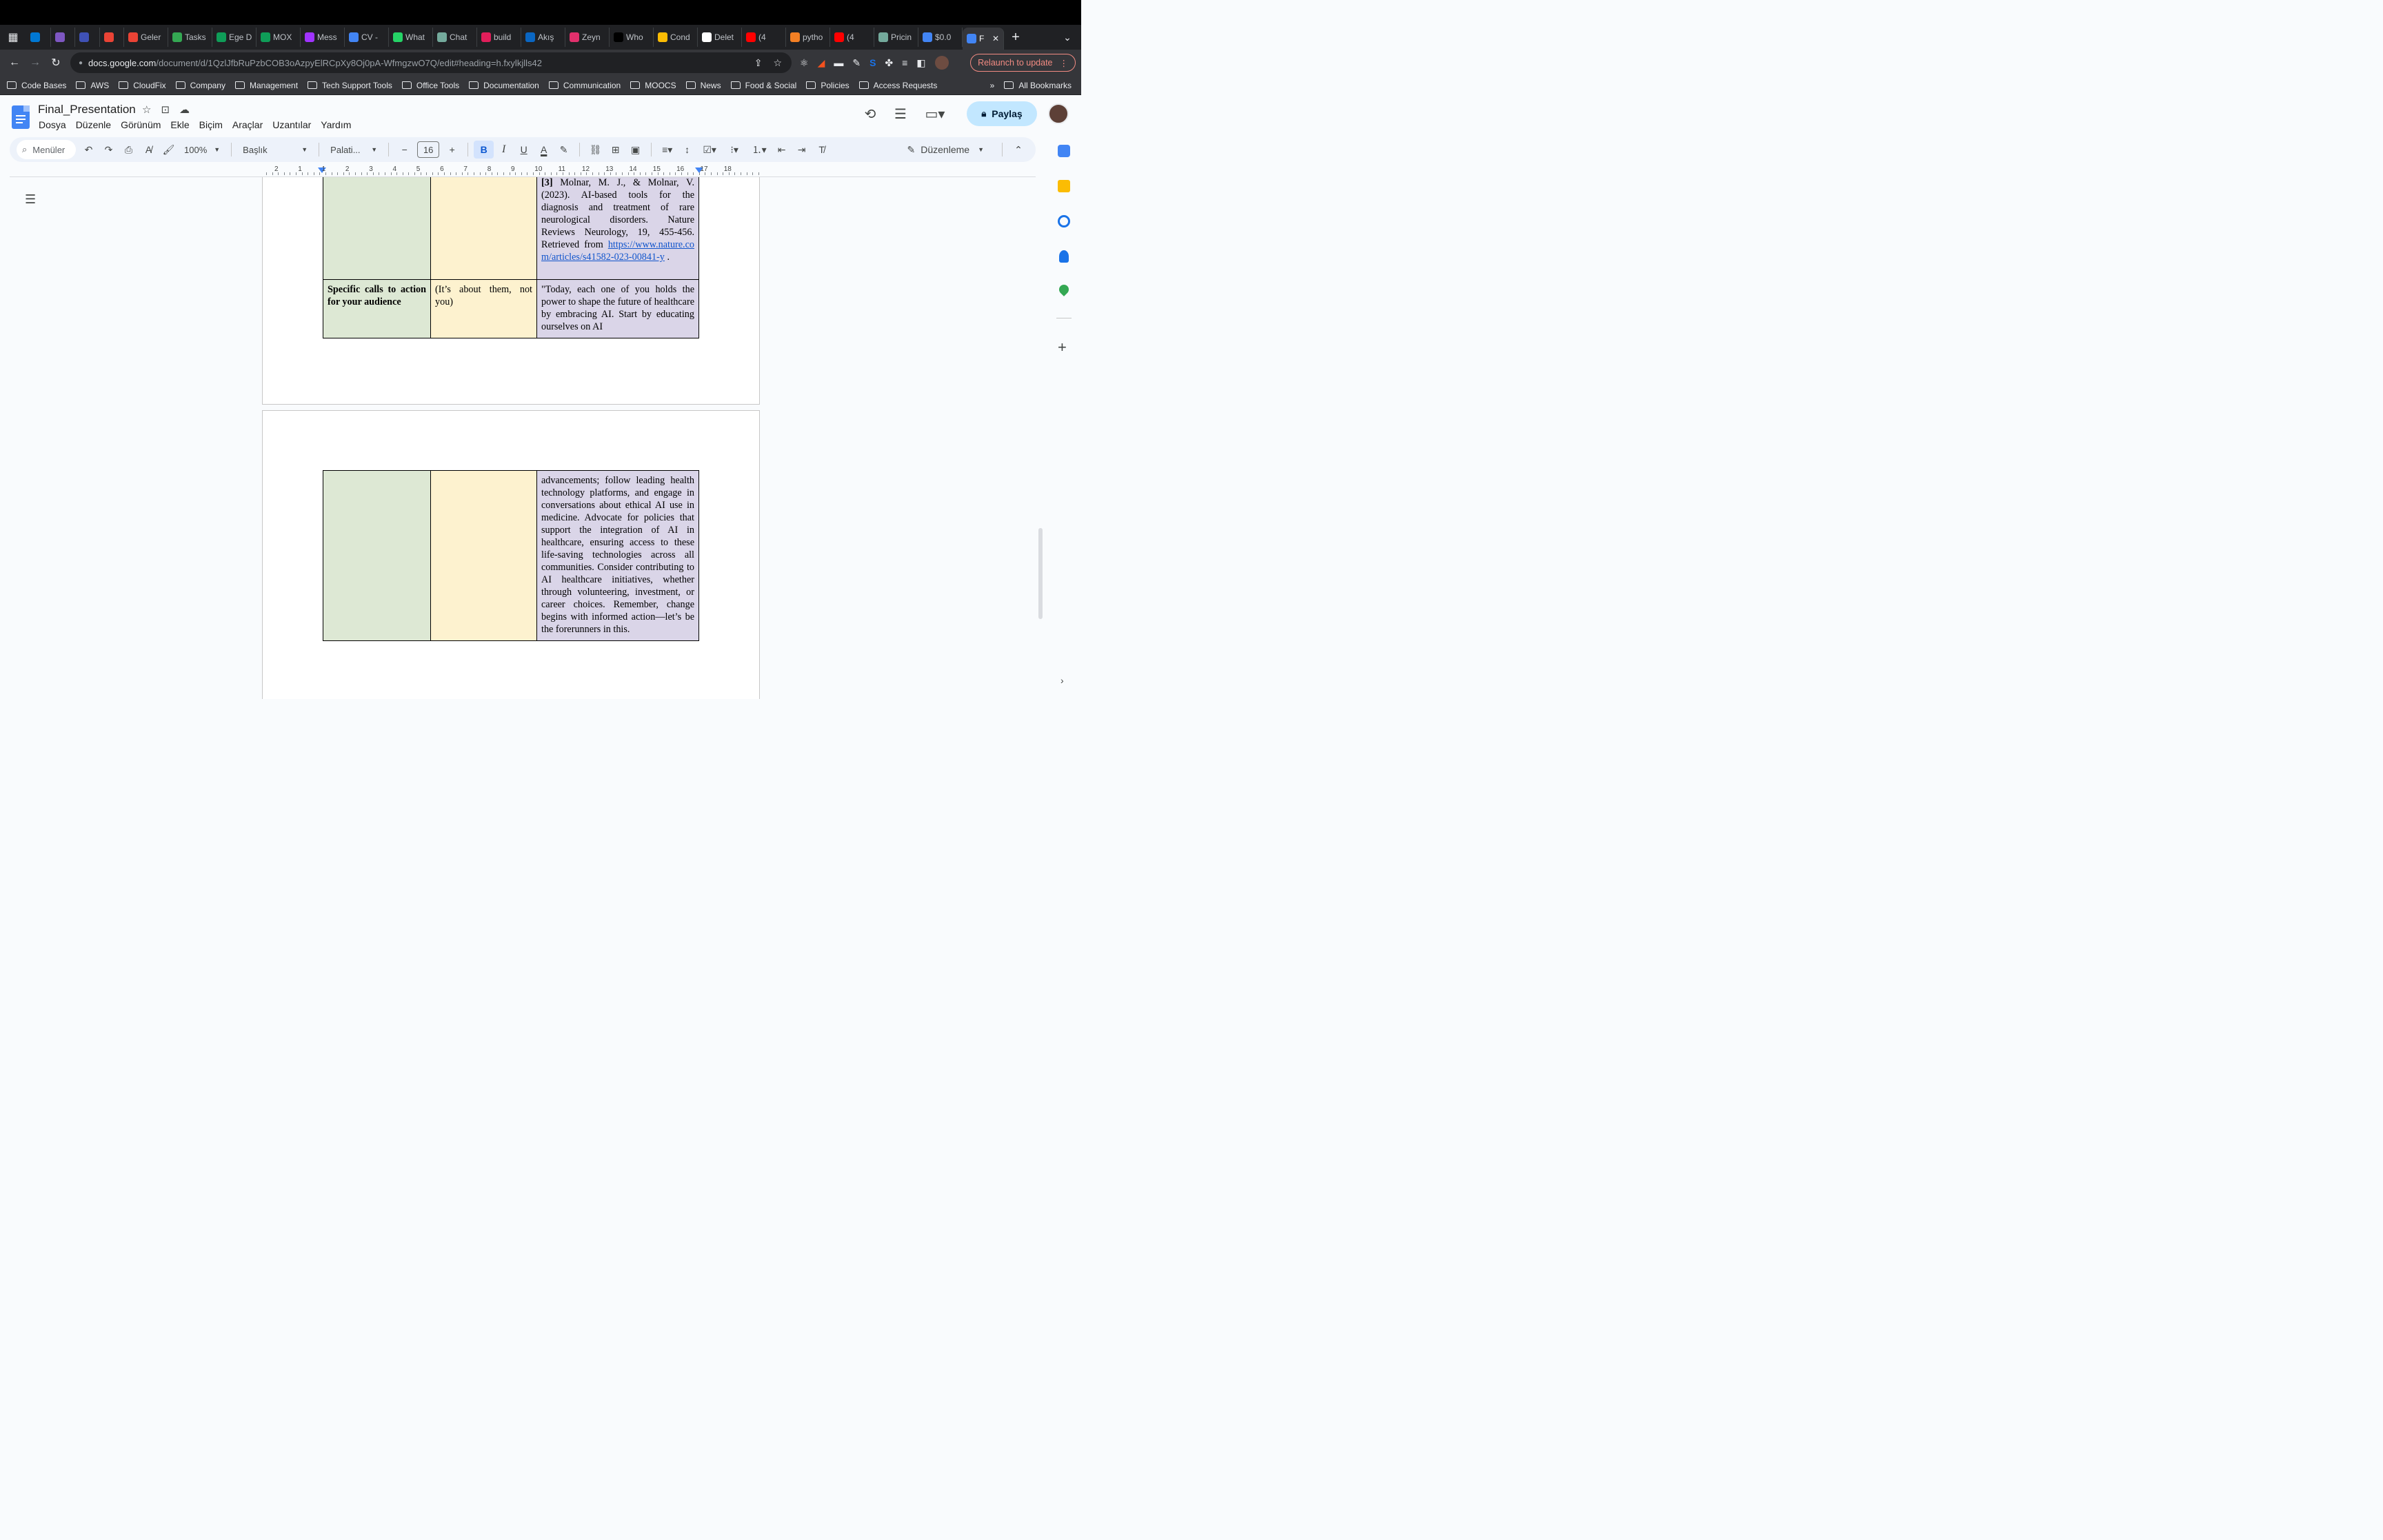 Image resolution: width=2383 pixels, height=1540 pixels. I want to click on decrease-font-size-icon: −, so click(404, 150).